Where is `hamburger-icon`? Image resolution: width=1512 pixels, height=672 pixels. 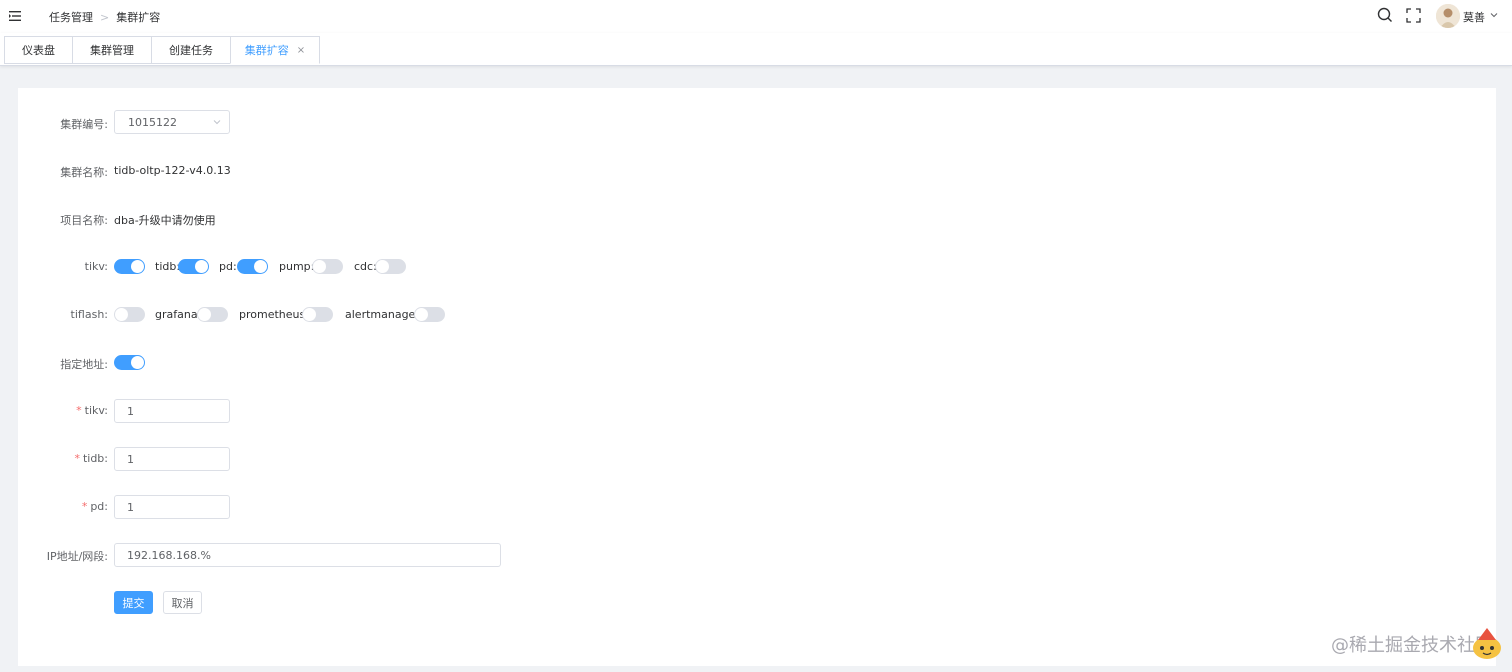 hamburger-icon is located at coordinates (15, 16).